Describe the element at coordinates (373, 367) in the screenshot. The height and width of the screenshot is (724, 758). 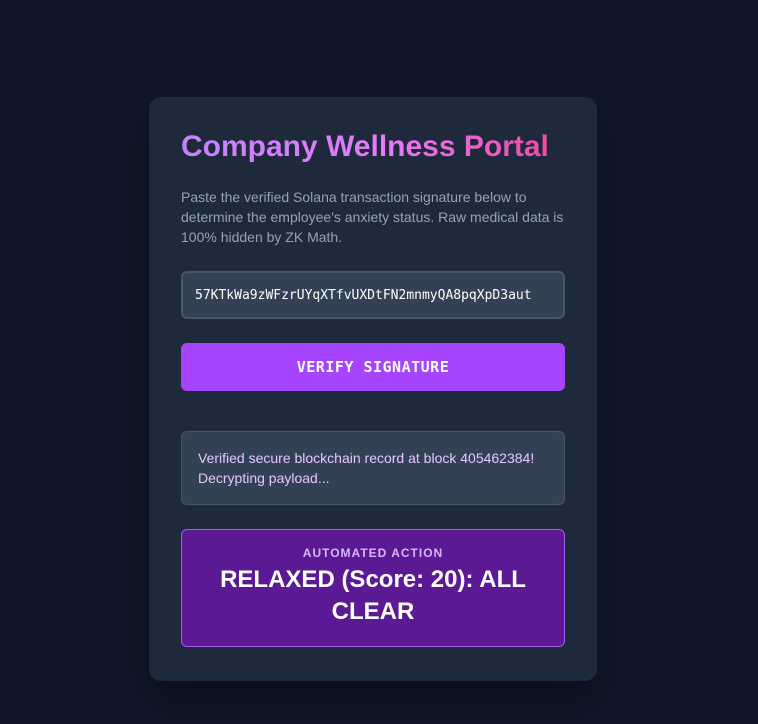
I see `verify-signature-button: VERIFY SIGNATURE` at that location.